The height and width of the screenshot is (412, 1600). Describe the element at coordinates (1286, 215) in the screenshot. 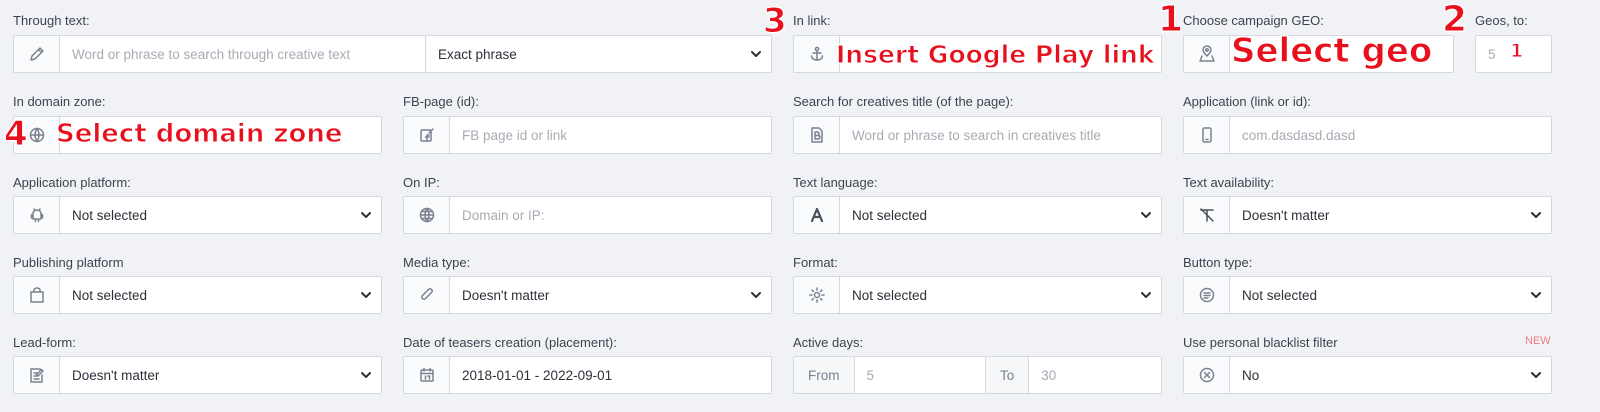

I see `text-availability-value: Doesn't matter` at that location.